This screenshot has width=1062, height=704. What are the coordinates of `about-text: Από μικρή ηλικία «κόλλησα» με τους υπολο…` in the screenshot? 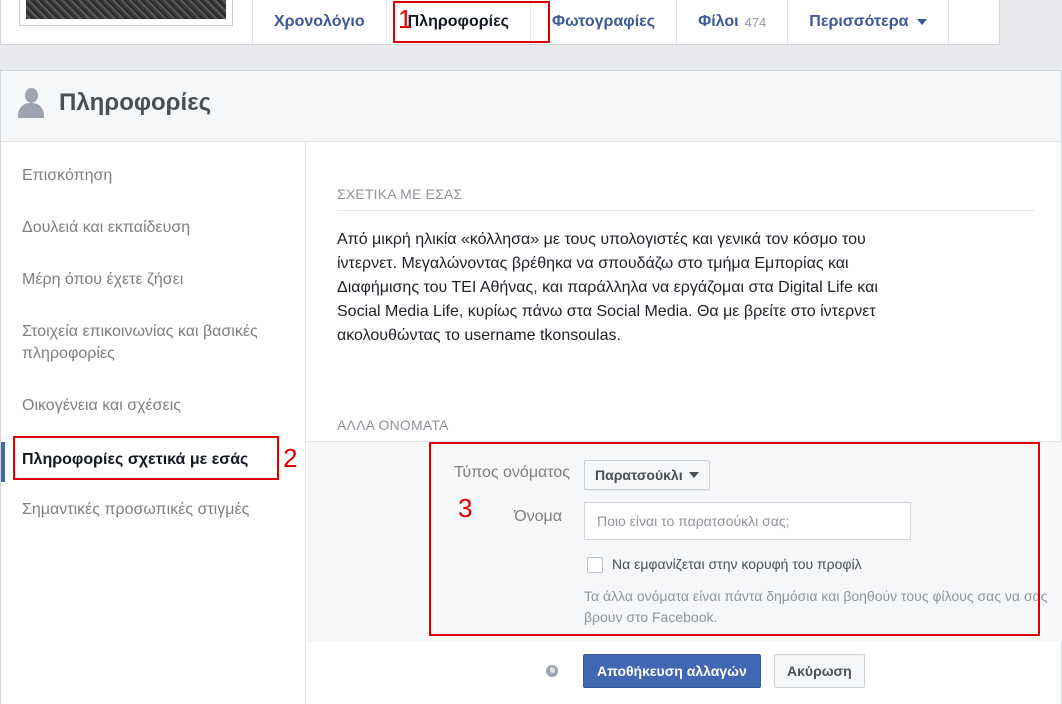 It's located at (607, 287).